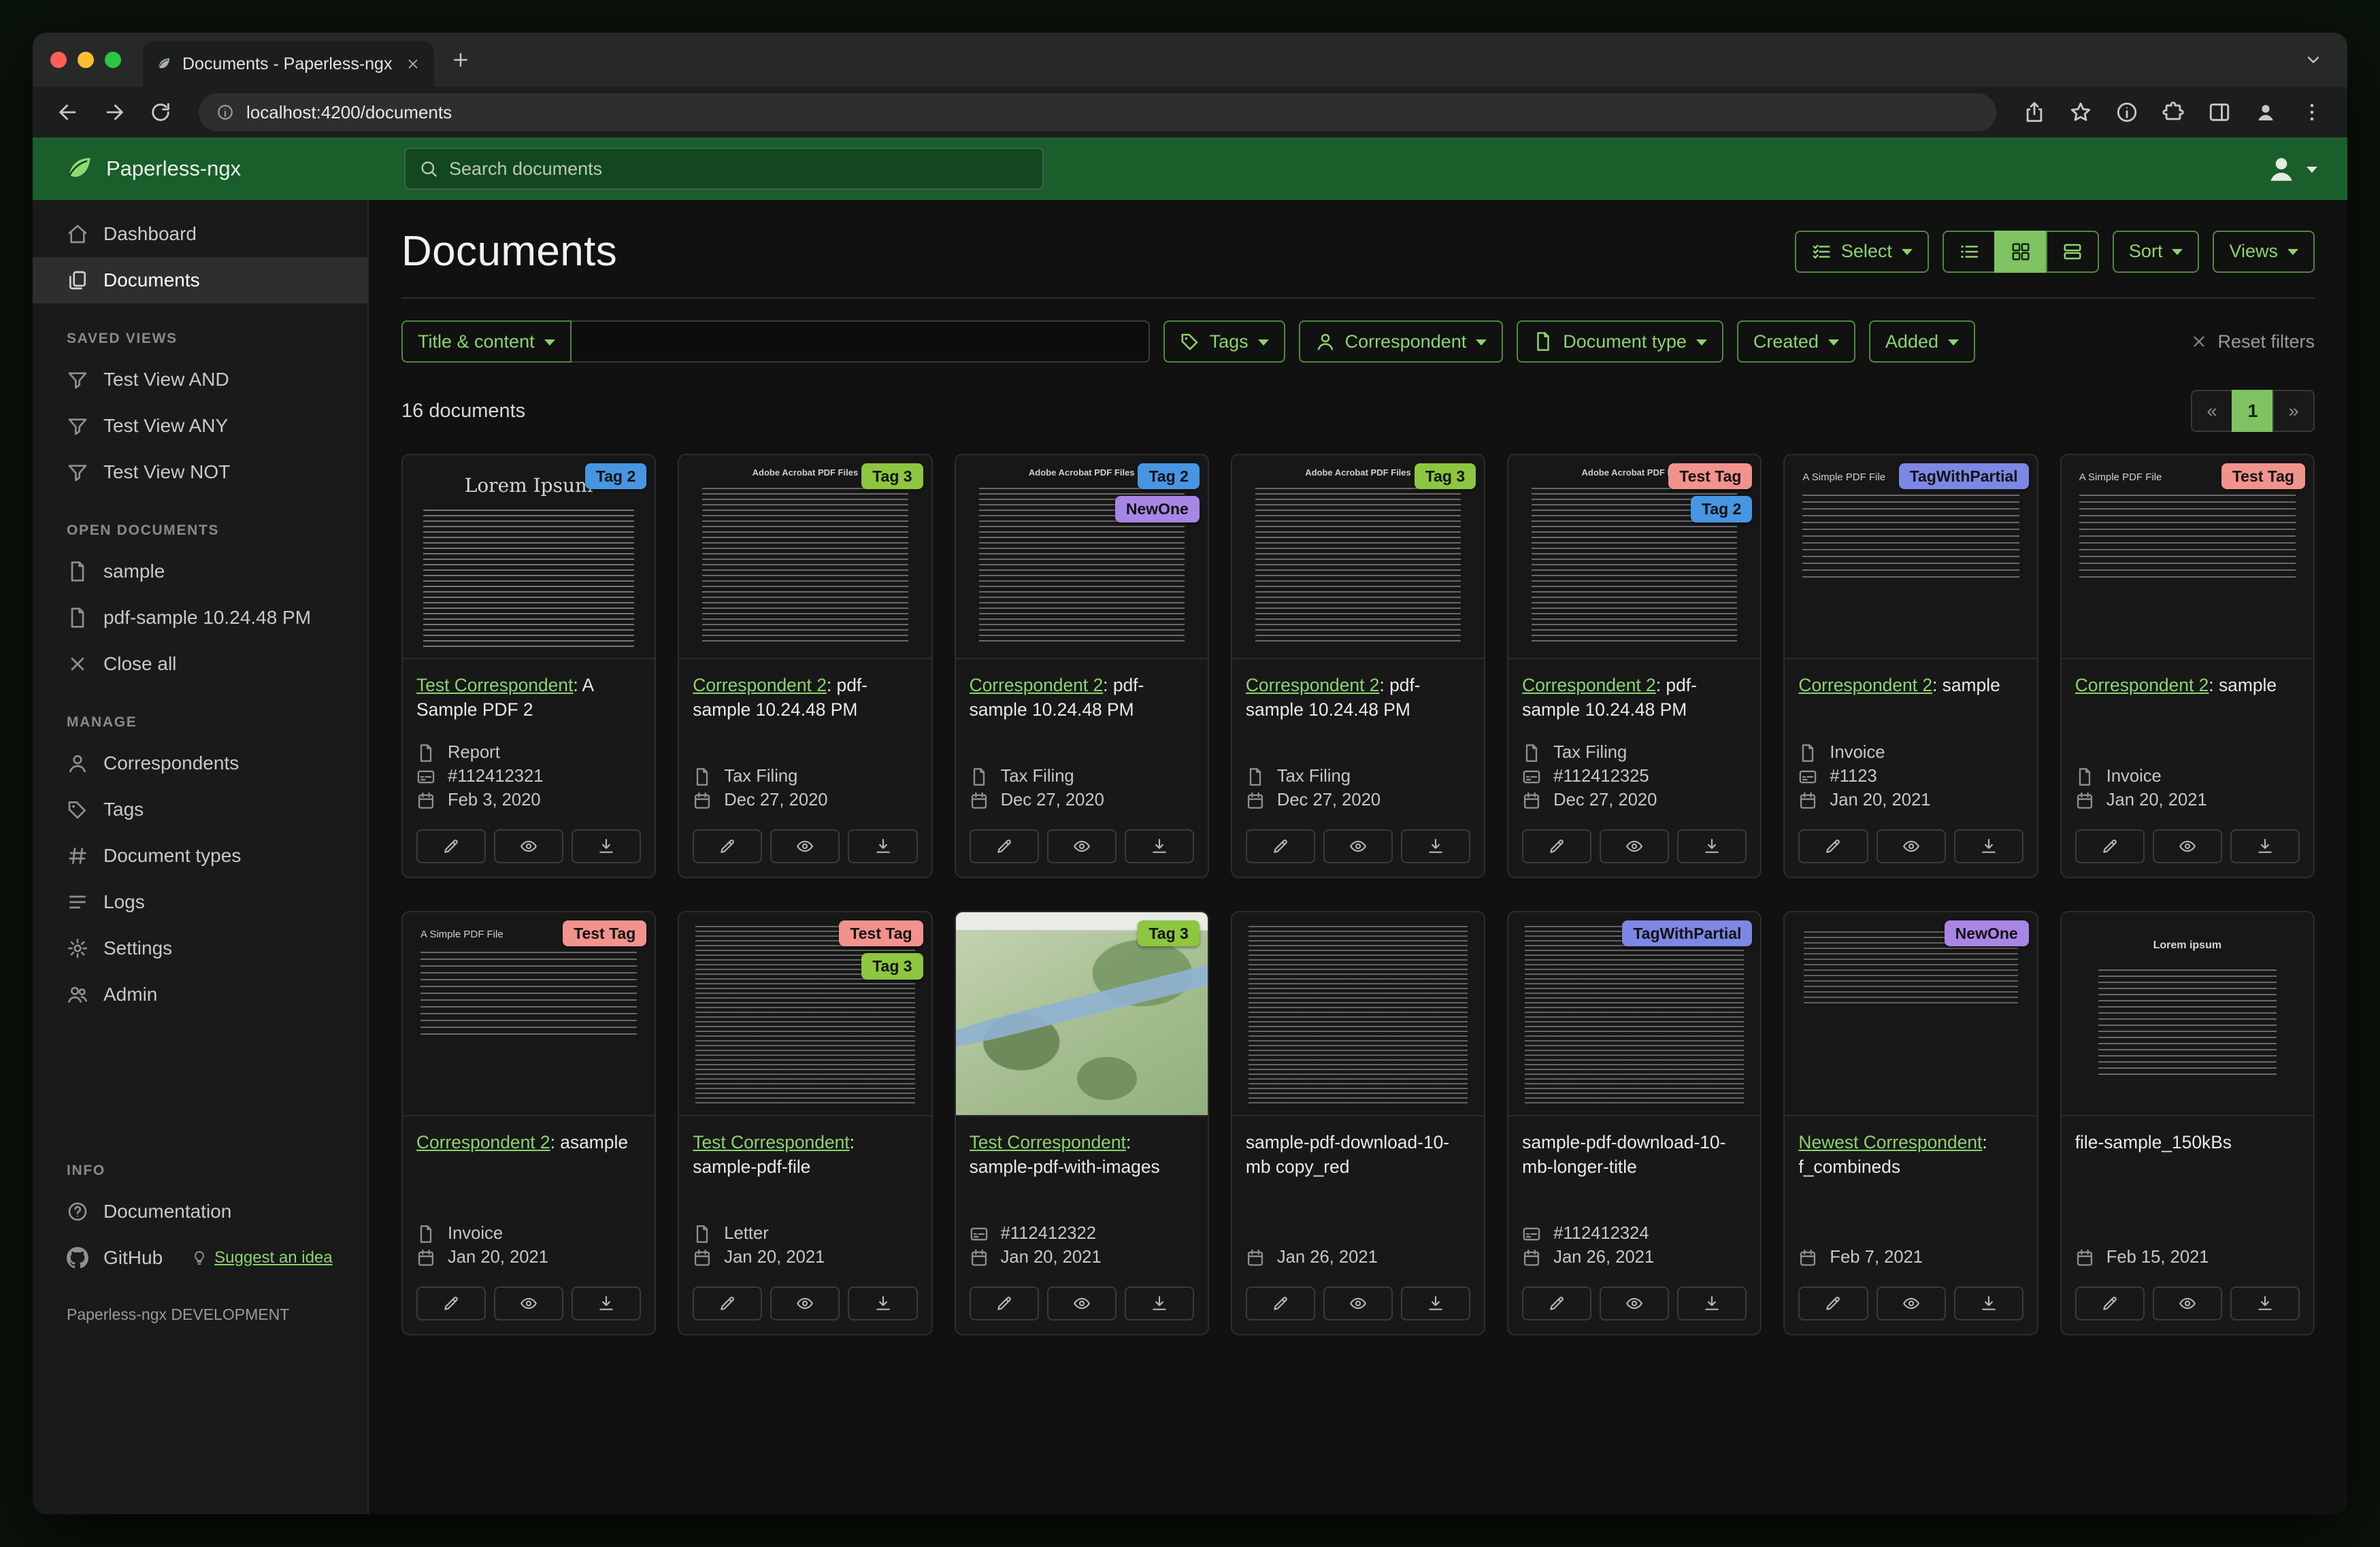 This screenshot has width=2380, height=1547. I want to click on sidebar-item-document-types: Document types, so click(200, 856).